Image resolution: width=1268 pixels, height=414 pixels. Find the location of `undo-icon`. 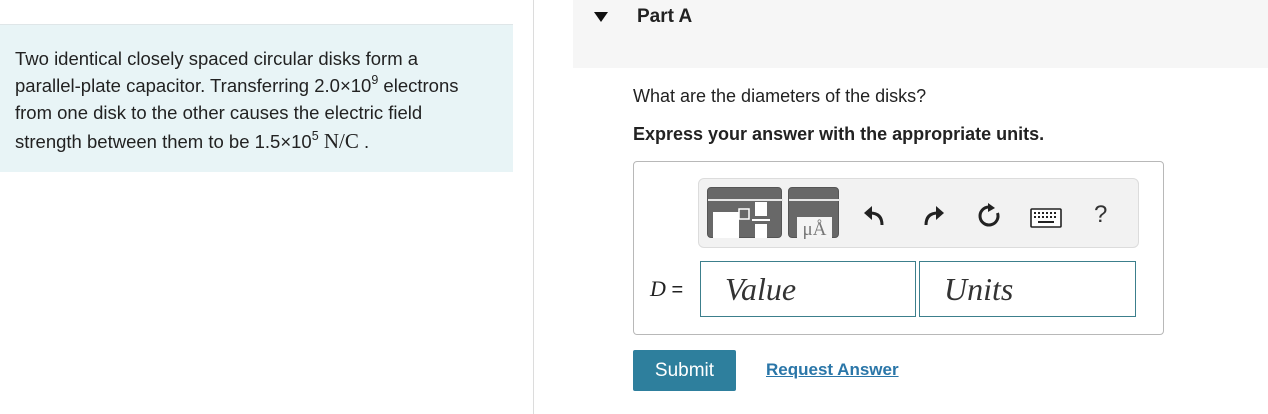

undo-icon is located at coordinates (874, 216).